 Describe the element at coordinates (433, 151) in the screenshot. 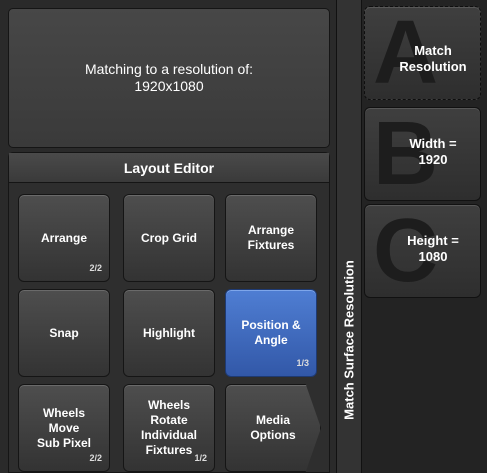

I see `width-label: Width = 1920` at that location.